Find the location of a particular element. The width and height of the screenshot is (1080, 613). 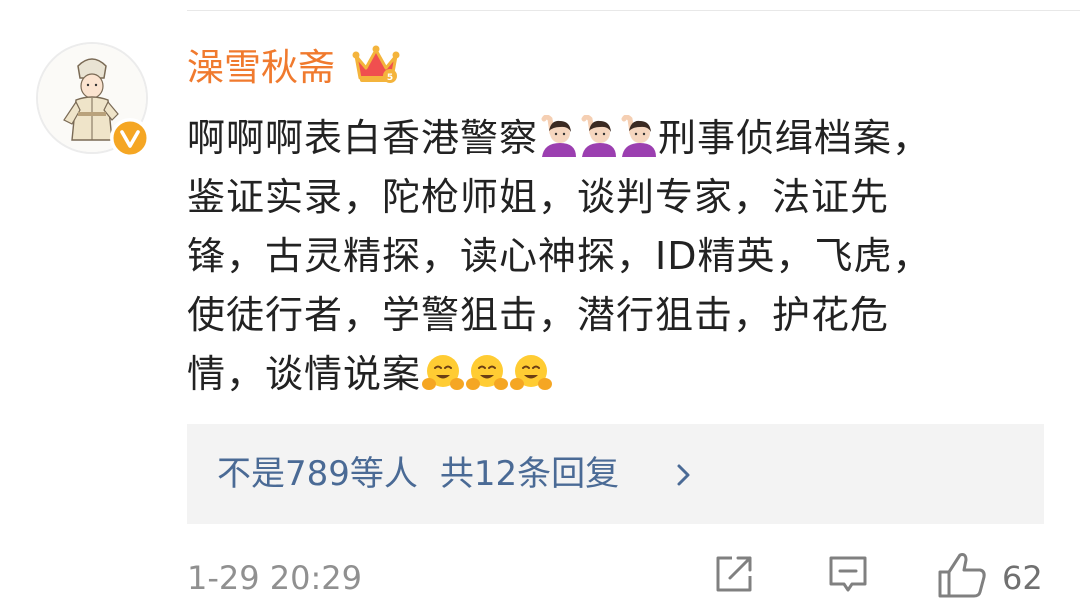

like-count: 62 is located at coordinates (1022, 578).